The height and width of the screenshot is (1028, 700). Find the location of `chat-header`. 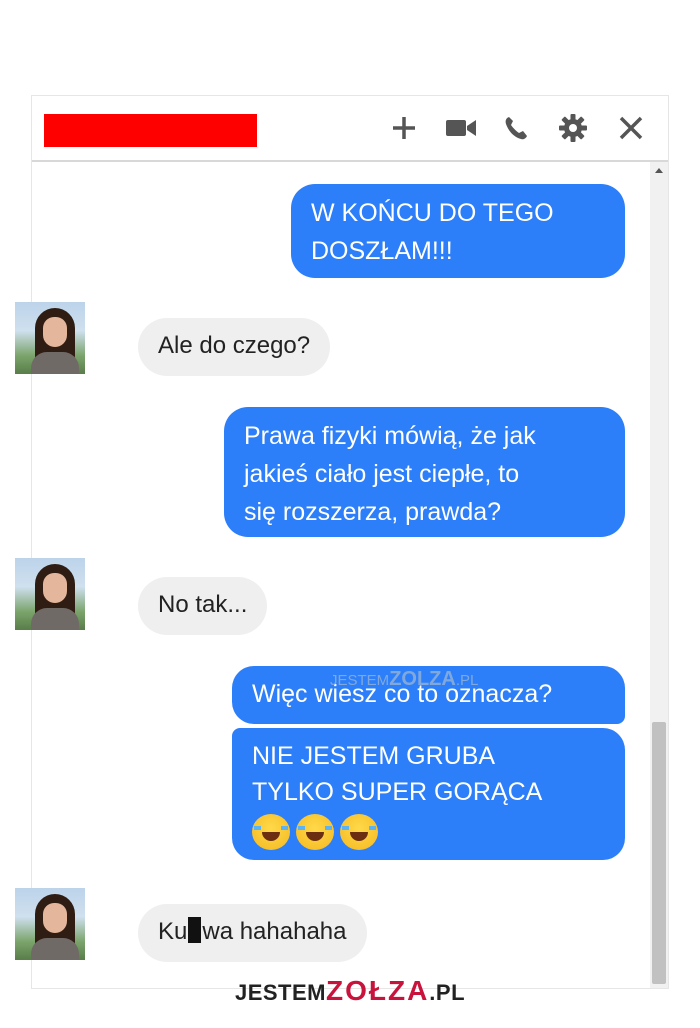

chat-header is located at coordinates (350, 129).